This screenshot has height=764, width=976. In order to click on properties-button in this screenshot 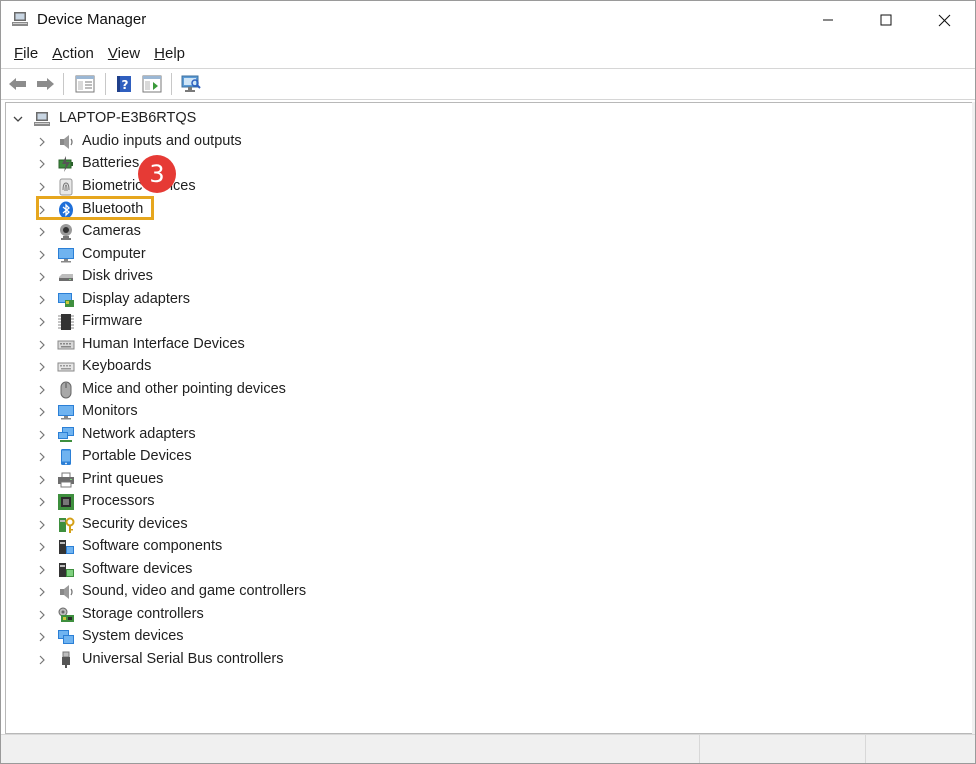, I will do `click(152, 84)`.